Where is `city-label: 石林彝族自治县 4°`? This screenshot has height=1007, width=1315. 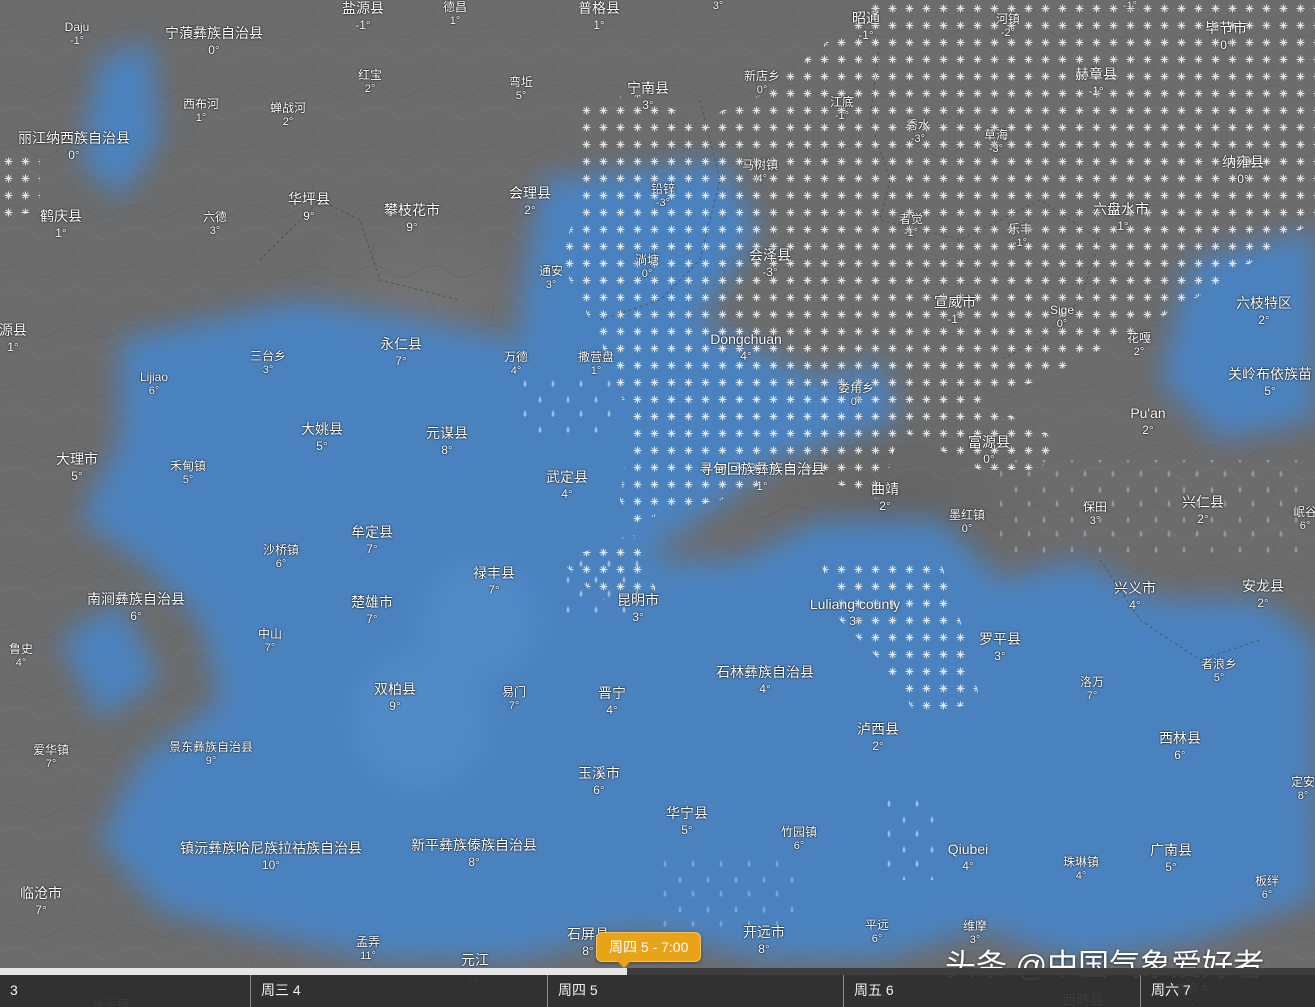 city-label: 石林彝族自治县 4° is located at coordinates (765, 680).